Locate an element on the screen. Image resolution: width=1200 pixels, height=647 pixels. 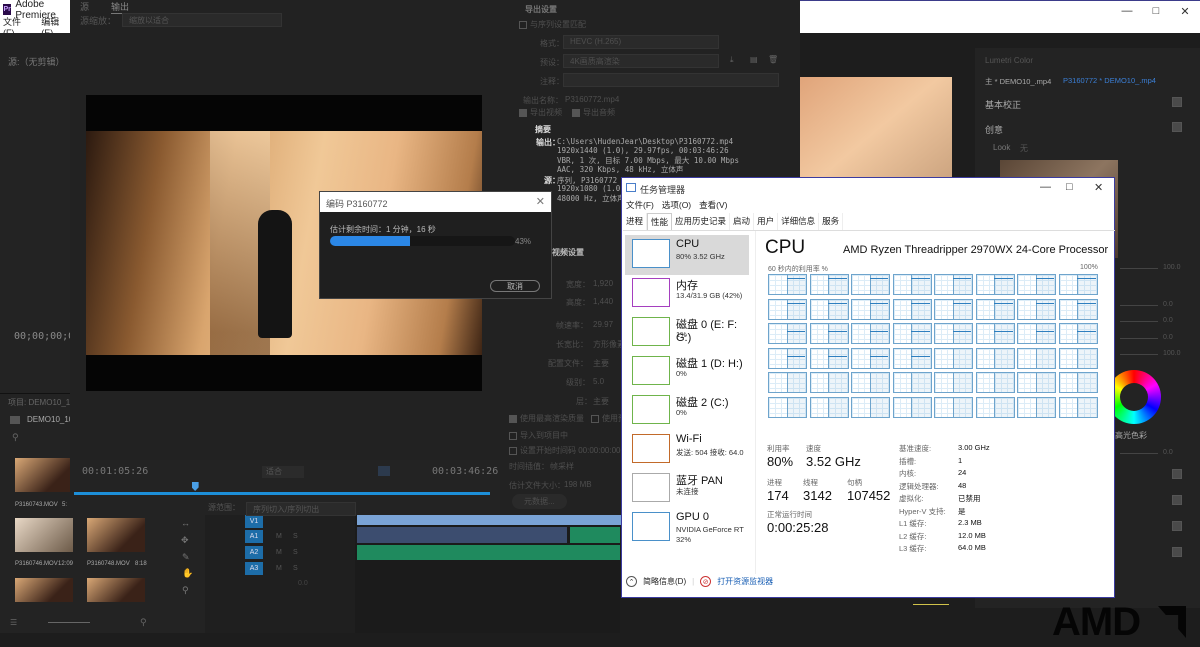
interp-dropdown: 帧采样 is located at coordinates (562, 466).